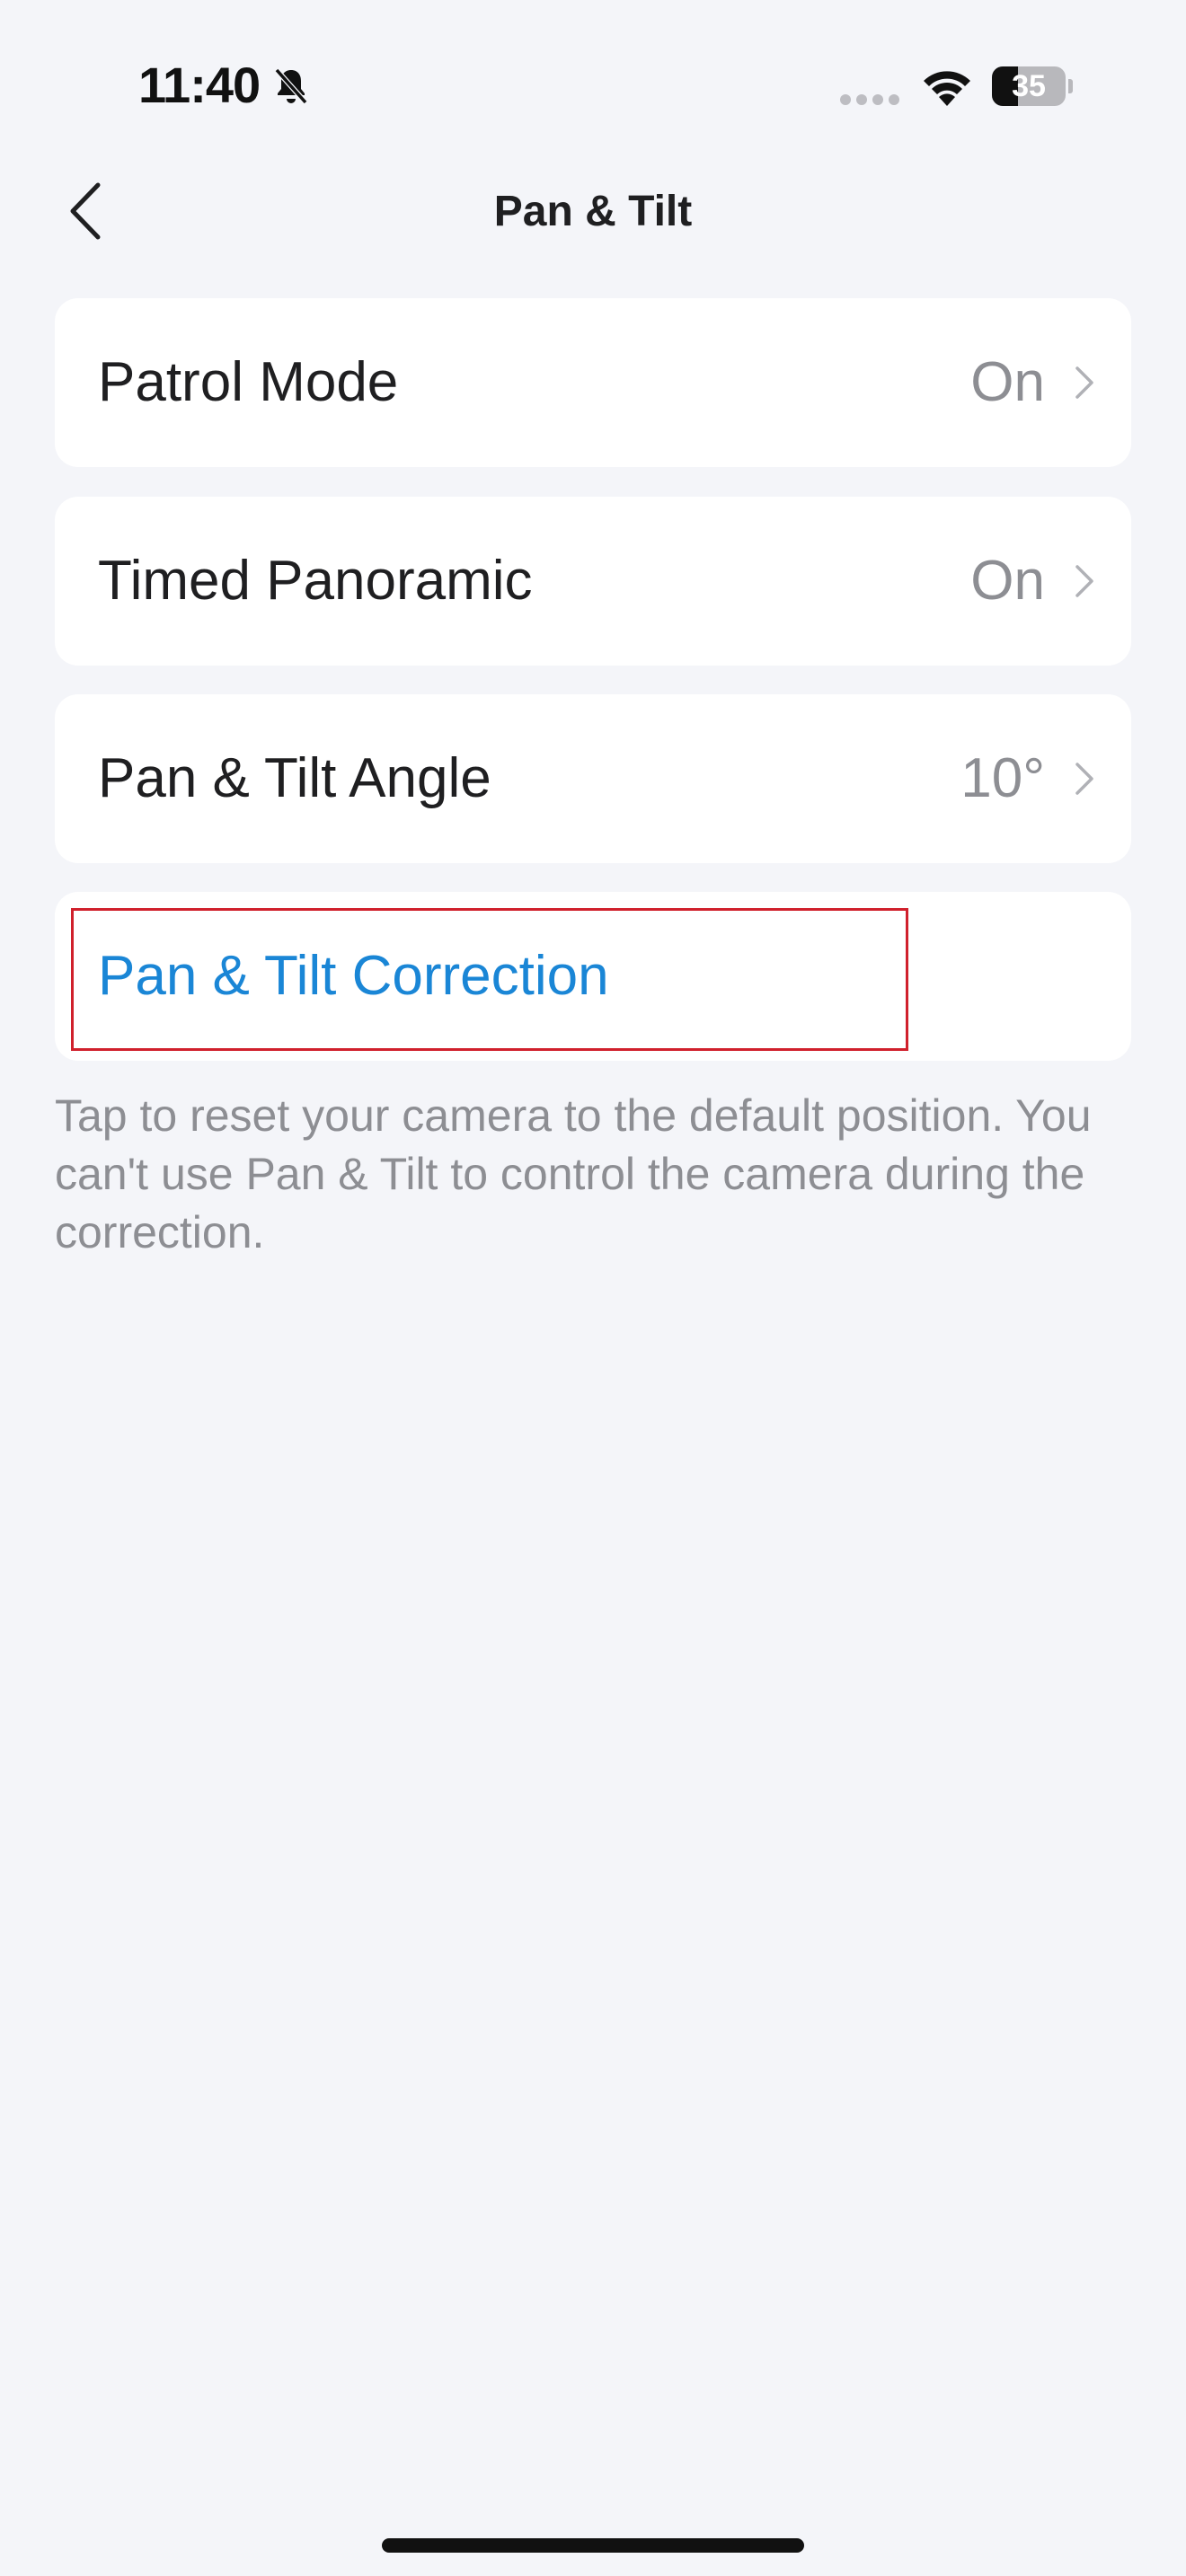  Describe the element at coordinates (294, 778) in the screenshot. I see `pan-tilt-angle-label: Pan & Tilt Angle` at that location.